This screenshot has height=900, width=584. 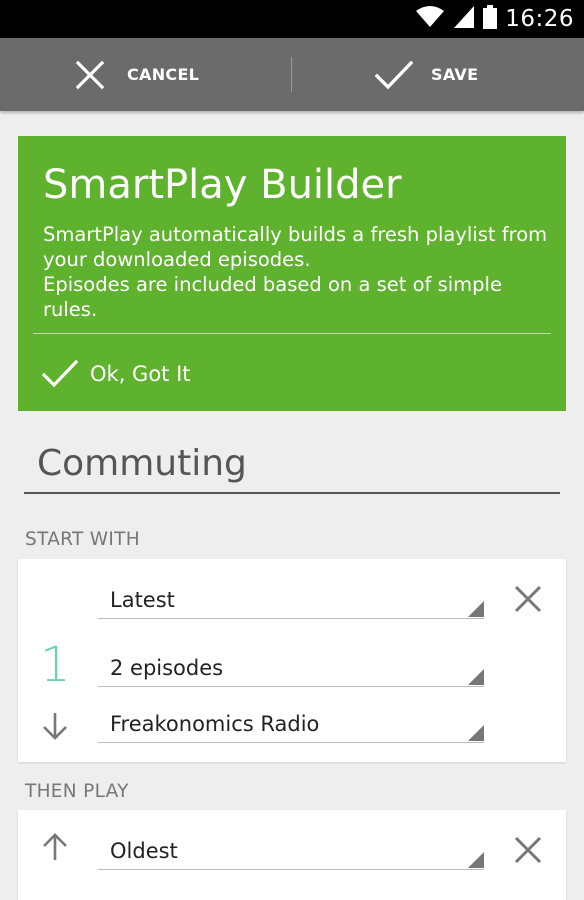 I want to click on ok-got-it-button: Ok, Got It, so click(x=116, y=374).